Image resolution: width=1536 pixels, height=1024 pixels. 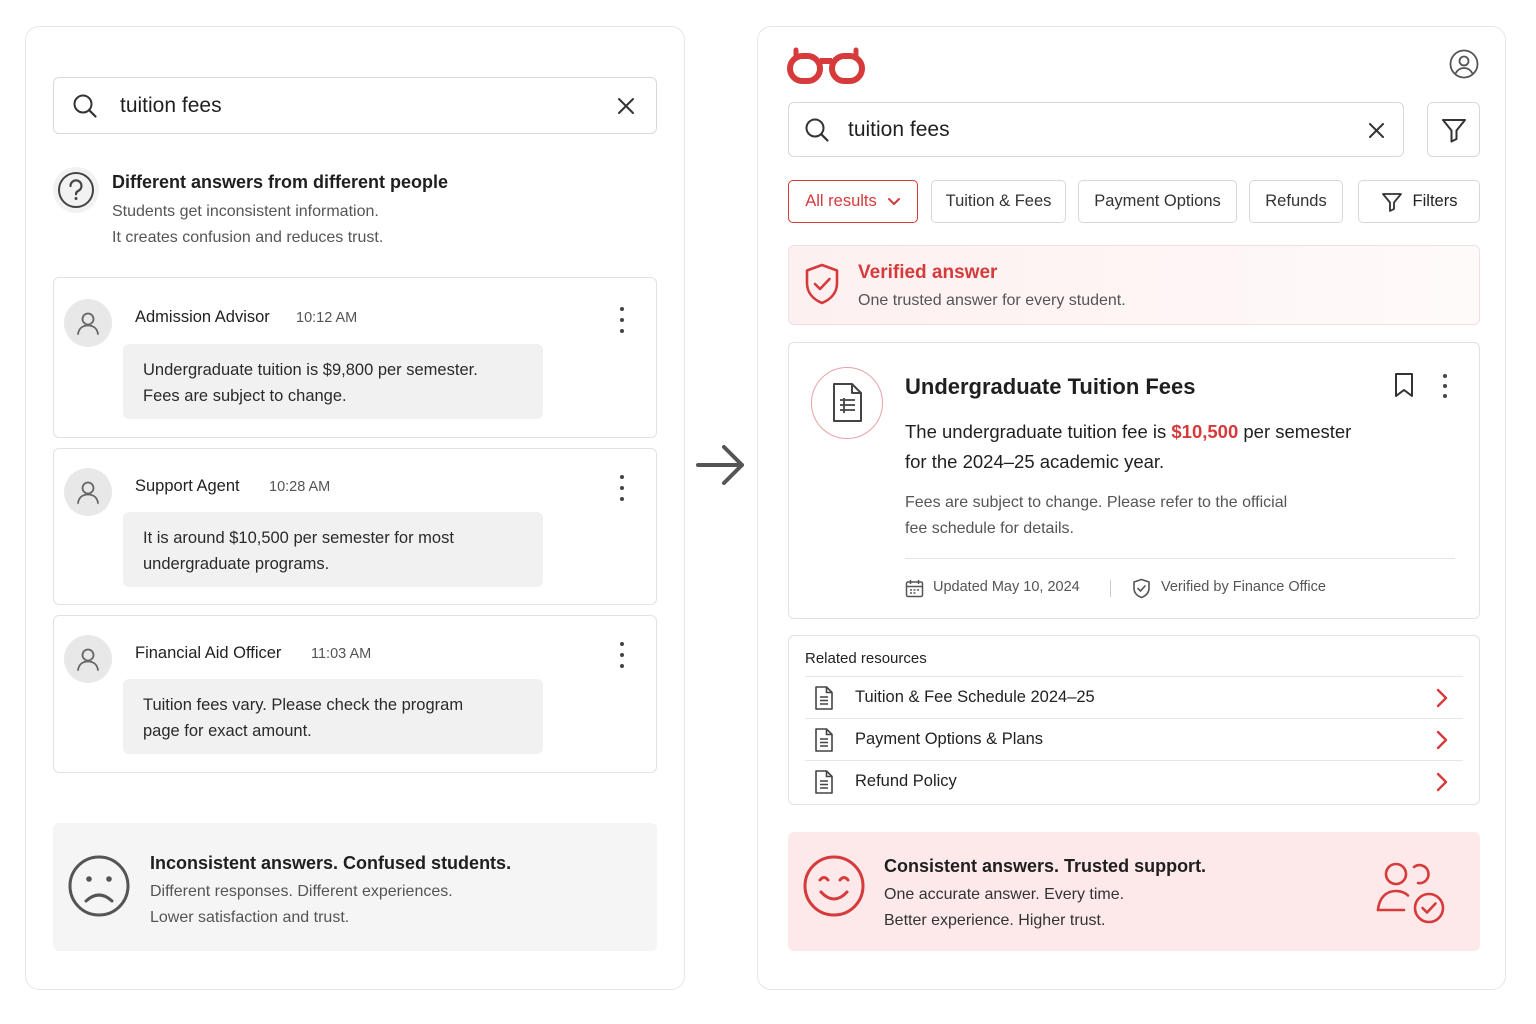 What do you see at coordinates (245, 211) in the screenshot?
I see `problem-line-1: Students get inconsistent information.` at bounding box center [245, 211].